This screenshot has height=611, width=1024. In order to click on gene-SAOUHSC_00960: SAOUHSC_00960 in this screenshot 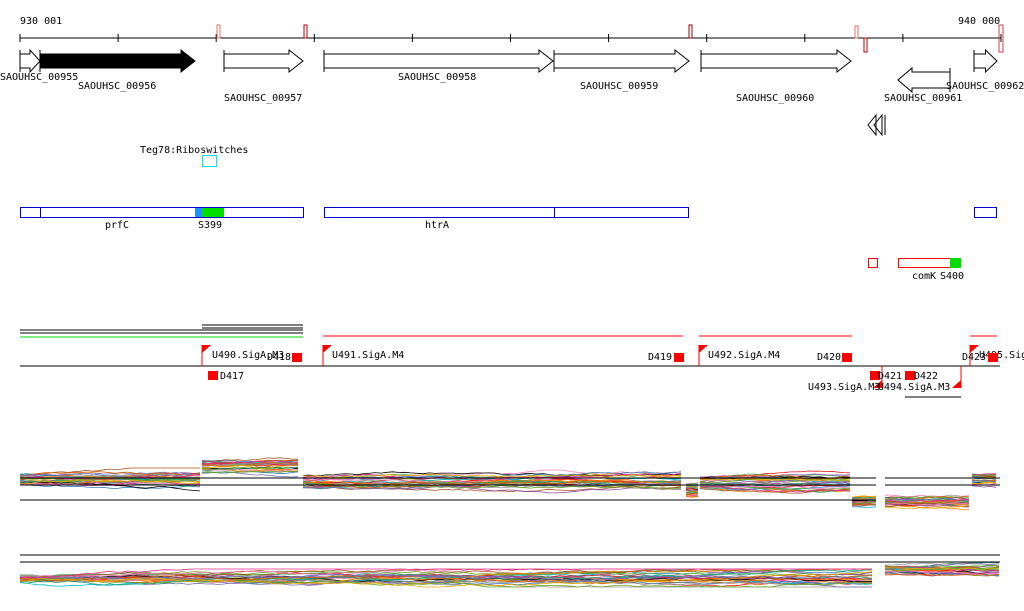, I will do `click(776, 76)`.